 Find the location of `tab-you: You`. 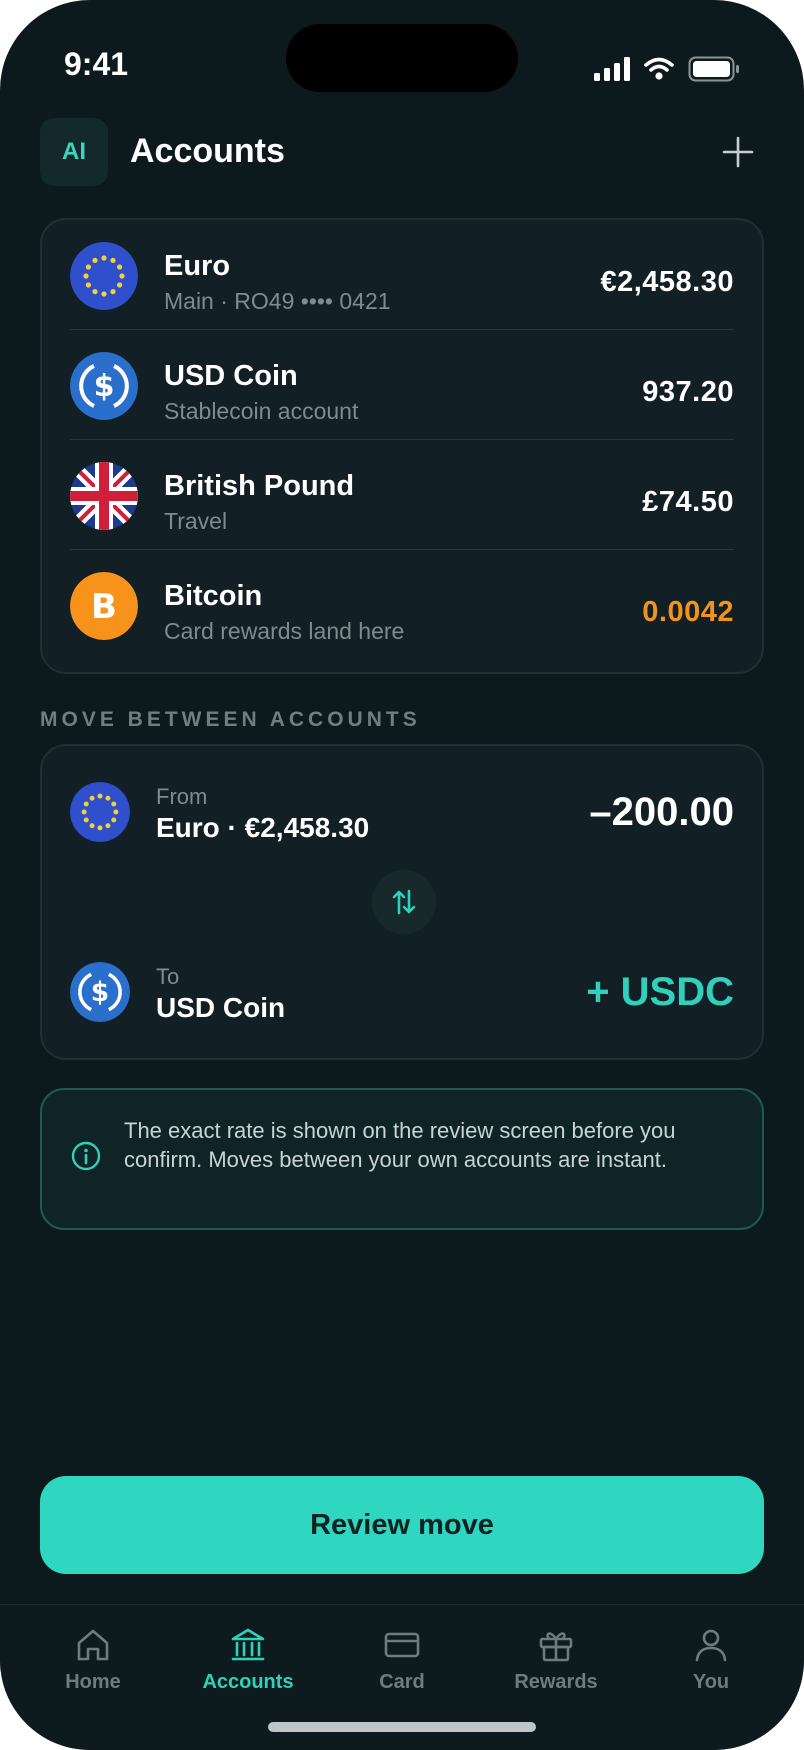

tab-you: You is located at coordinates (711, 1665).